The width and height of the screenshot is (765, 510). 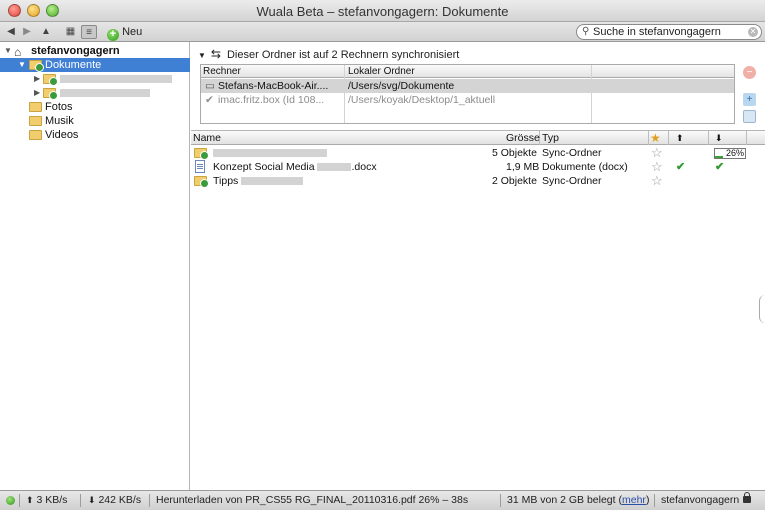 What do you see at coordinates (467, 71) in the screenshot?
I see `table-header: Rechner Lokaler Ordner` at bounding box center [467, 71].